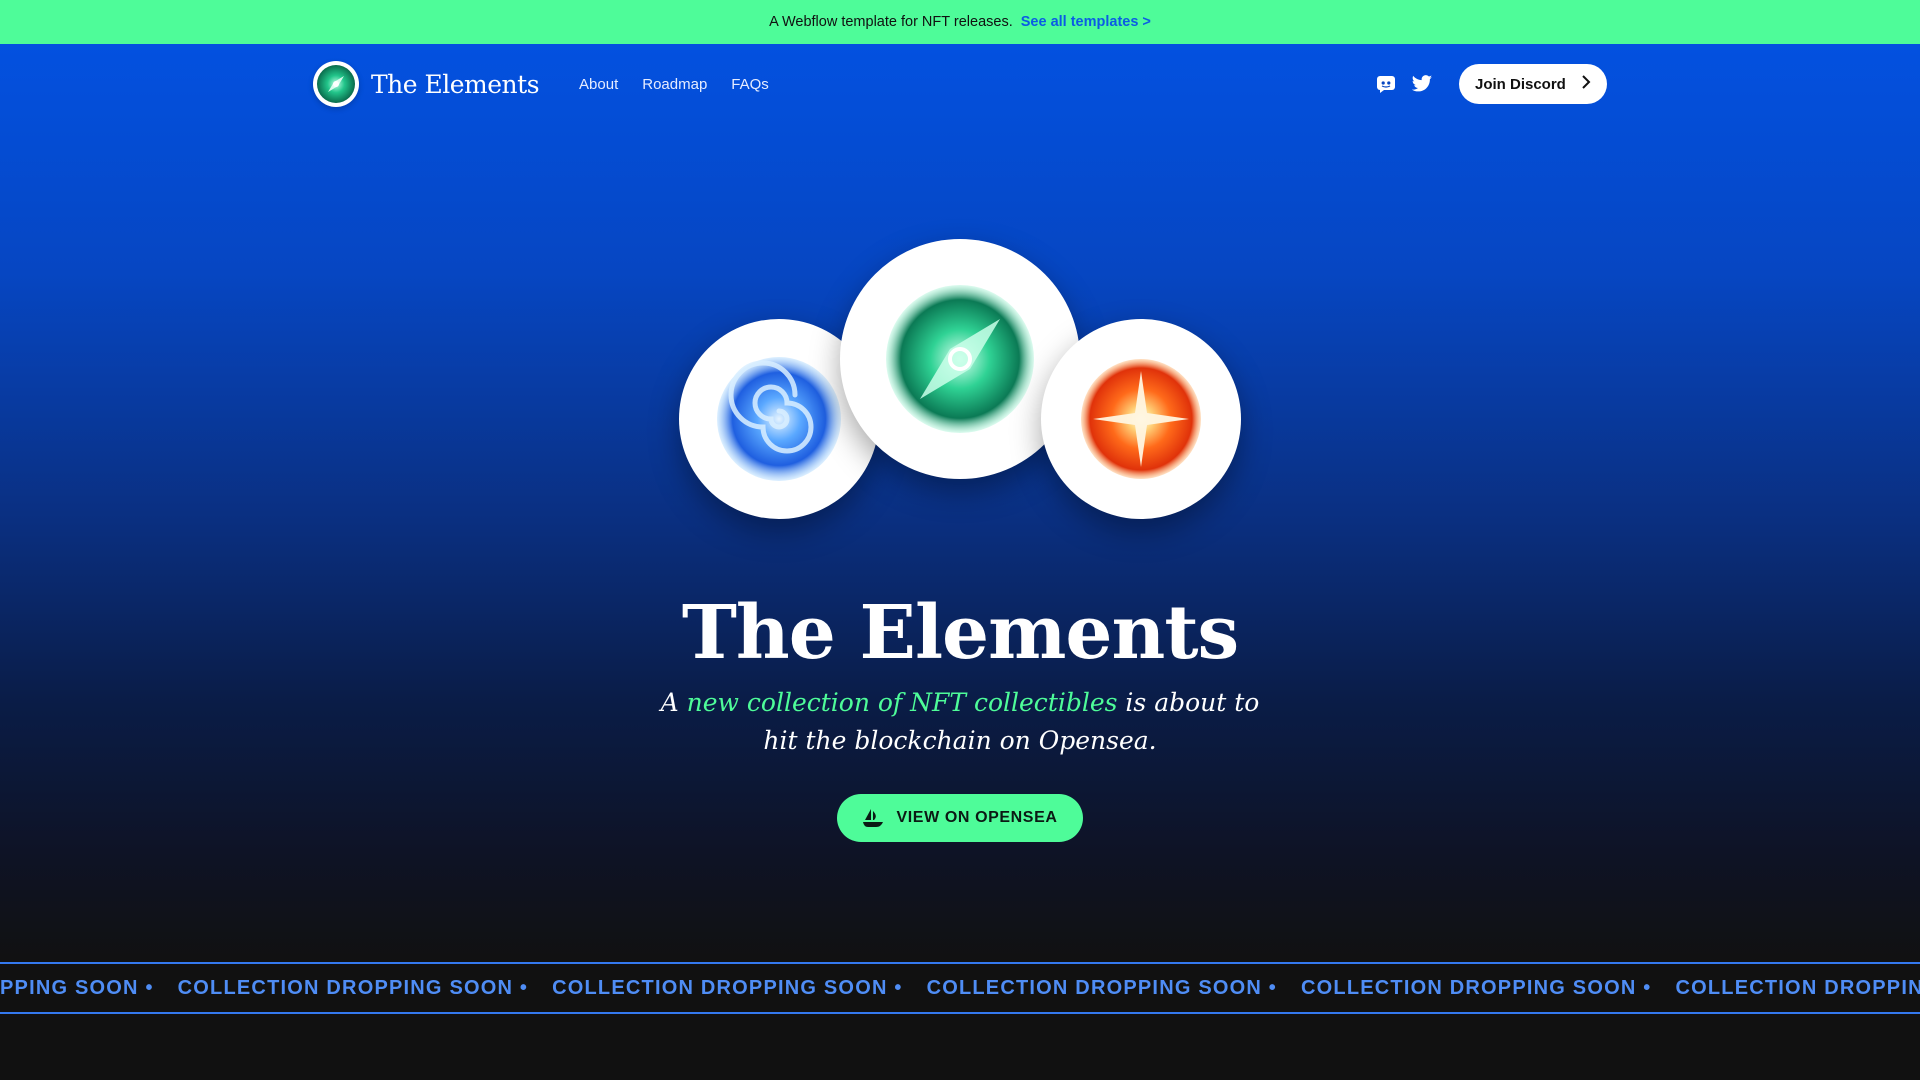  I want to click on banner-text: A Webflow template for NFT releases., so click(891, 22).